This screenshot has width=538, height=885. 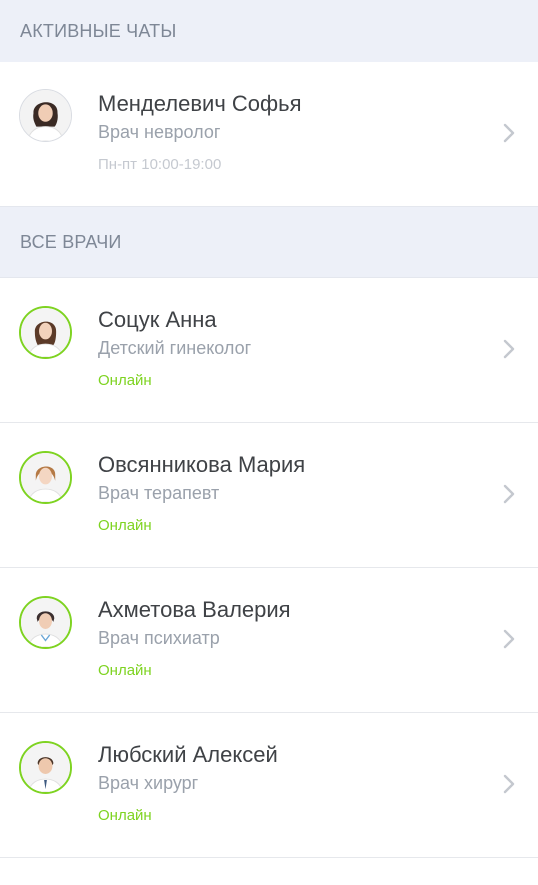 I want to click on doctor-role: Детский гинеколог, so click(x=175, y=348).